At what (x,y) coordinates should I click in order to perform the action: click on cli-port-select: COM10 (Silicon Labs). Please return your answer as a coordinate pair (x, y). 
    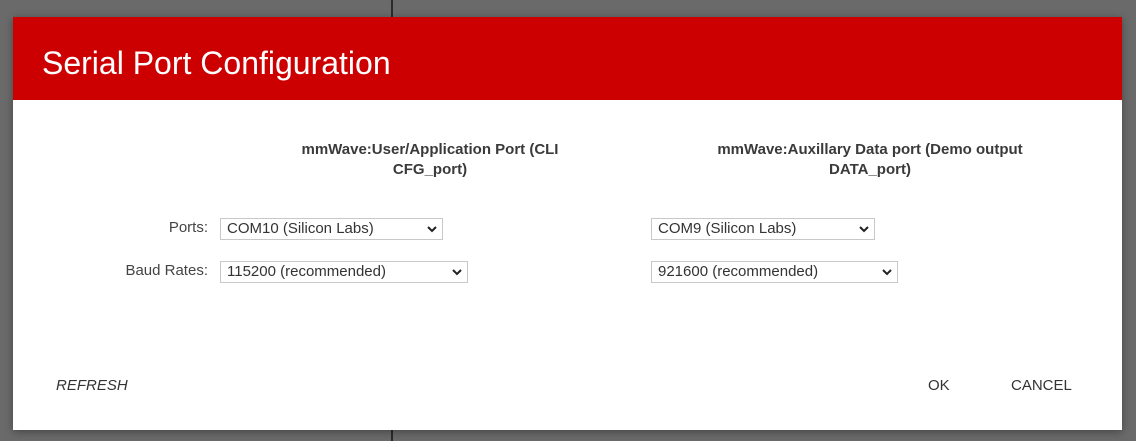
    Looking at the image, I should click on (331, 229).